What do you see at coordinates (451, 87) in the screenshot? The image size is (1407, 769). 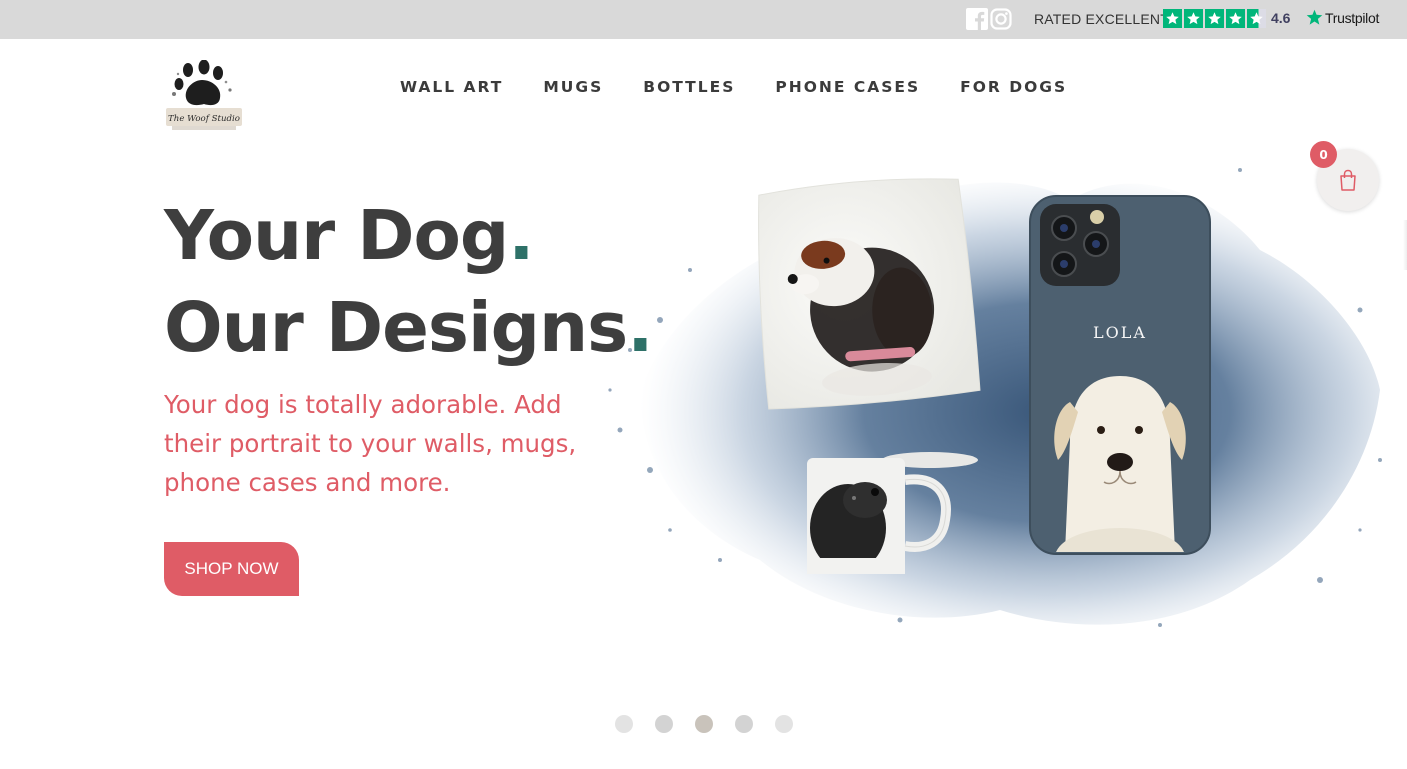 I see `nav-wall-art: WALL ART` at bounding box center [451, 87].